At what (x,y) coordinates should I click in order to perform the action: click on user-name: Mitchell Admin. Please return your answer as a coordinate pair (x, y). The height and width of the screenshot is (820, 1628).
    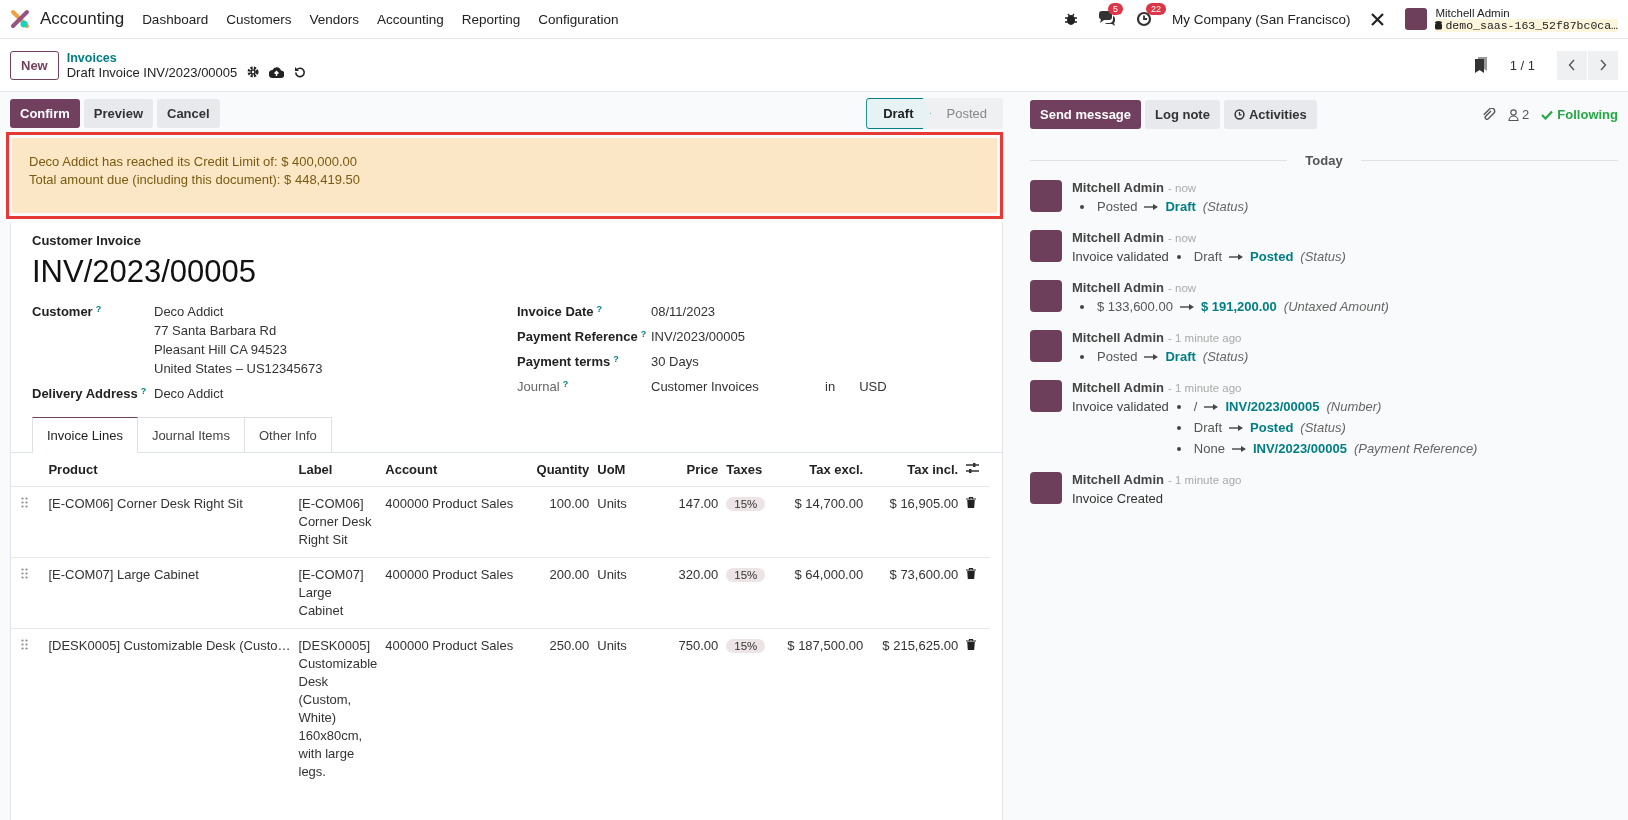
    Looking at the image, I should click on (1526, 12).